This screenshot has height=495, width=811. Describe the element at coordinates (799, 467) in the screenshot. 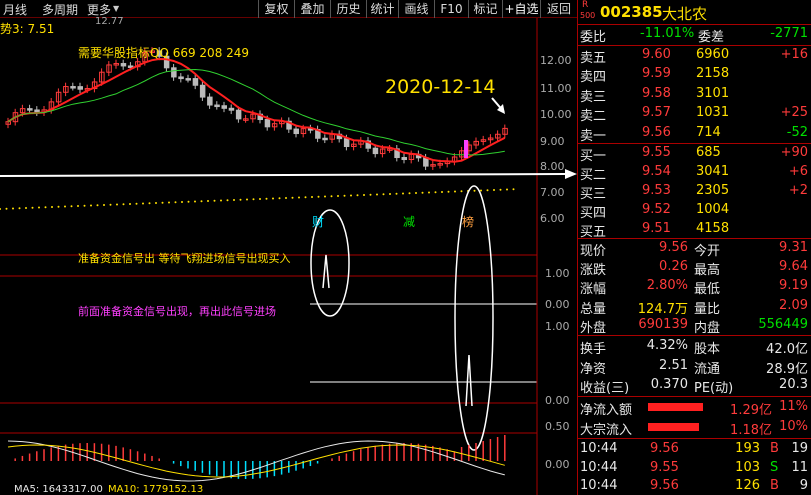

I see `tick-count: 11` at that location.